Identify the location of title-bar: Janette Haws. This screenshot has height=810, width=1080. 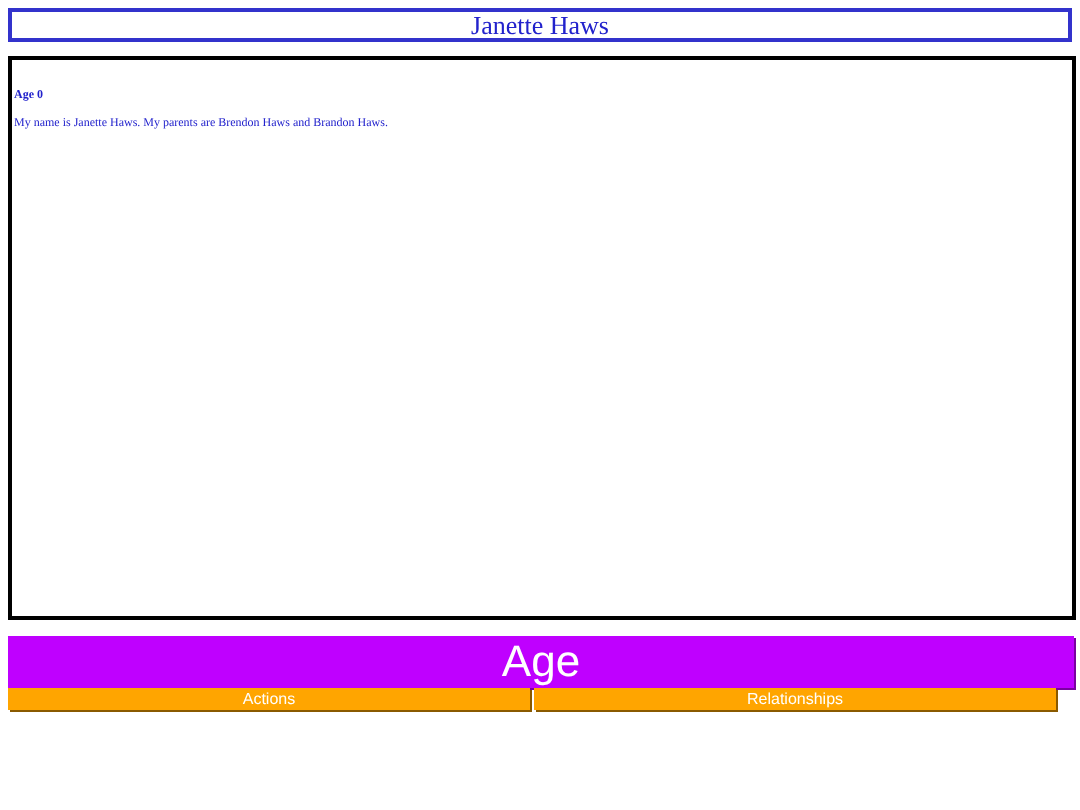
(540, 25).